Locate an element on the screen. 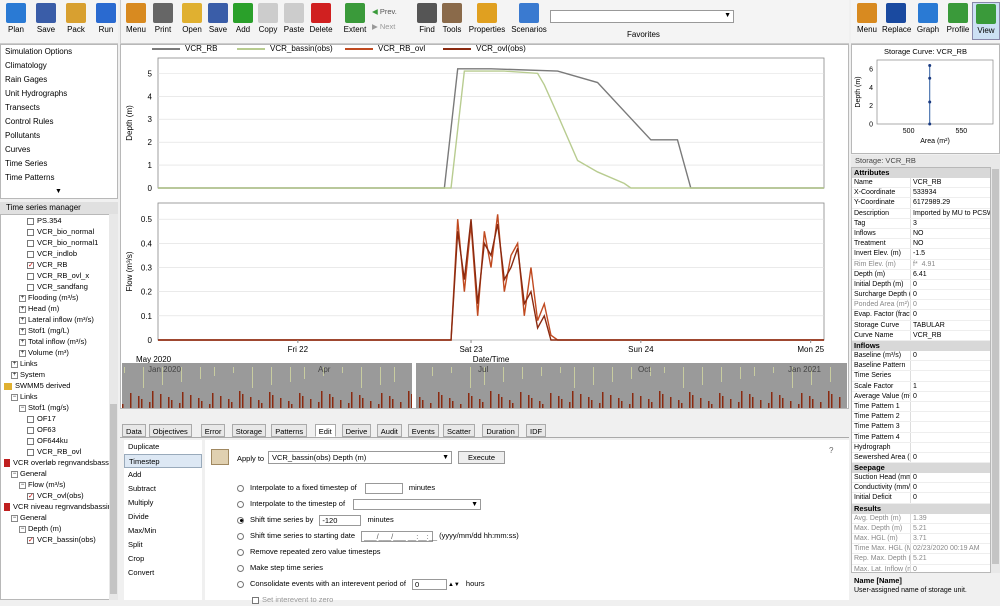  shift-by-input: -120 is located at coordinates (340, 520).